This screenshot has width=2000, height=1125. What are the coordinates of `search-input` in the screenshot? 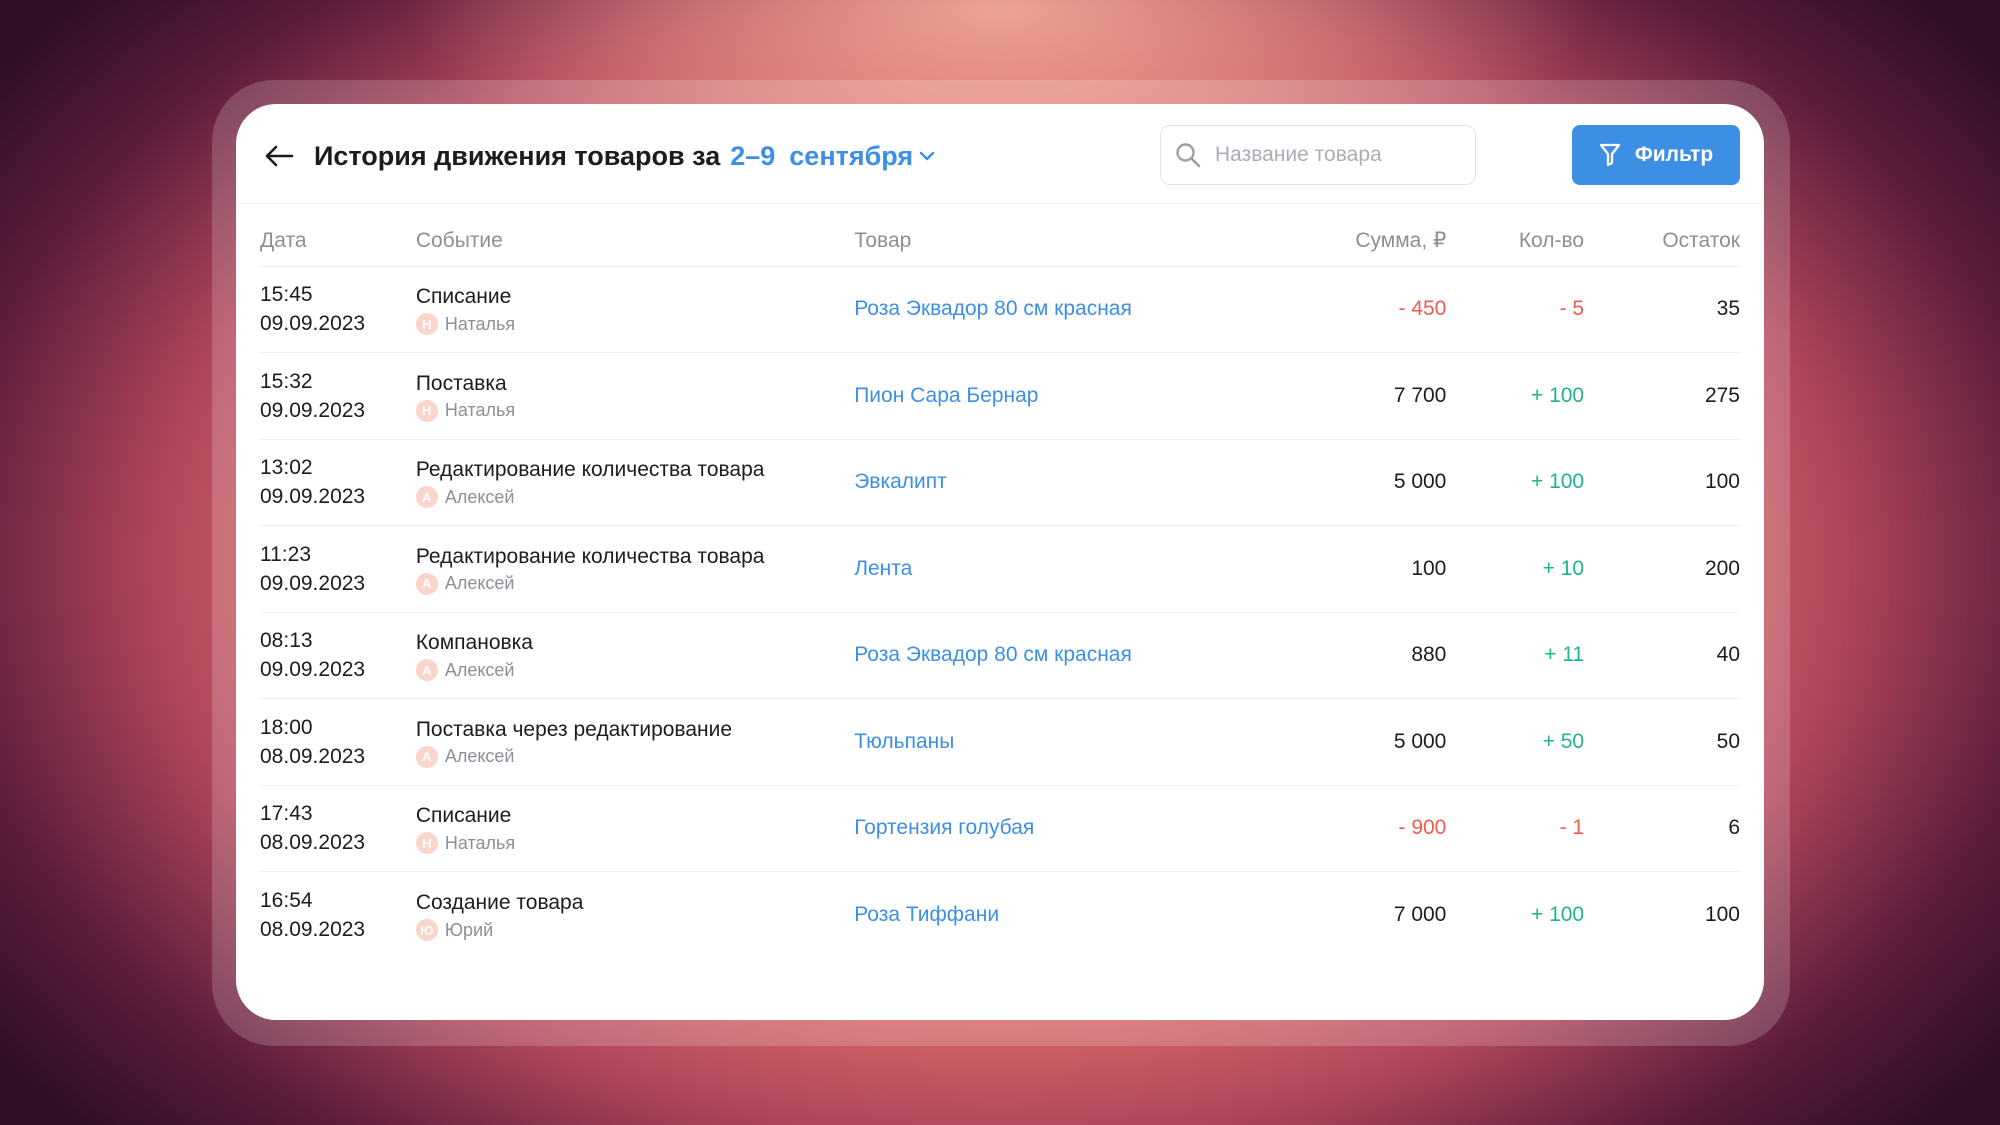 It's located at (1340, 155).